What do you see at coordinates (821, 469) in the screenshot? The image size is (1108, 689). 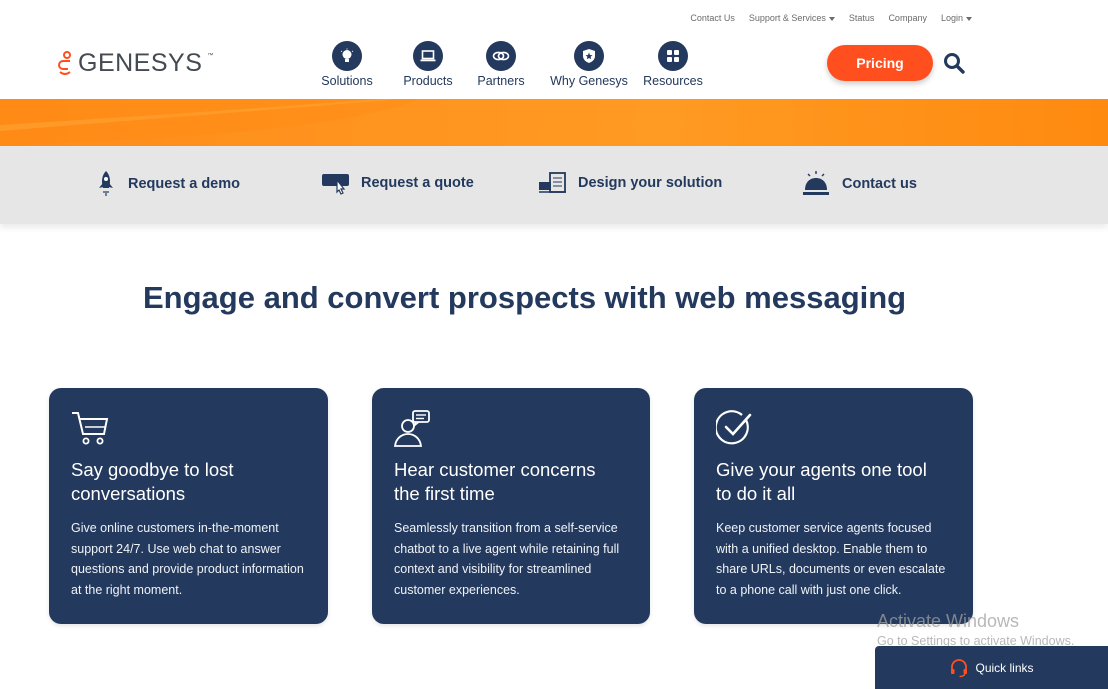 I see `card-title-line1: Give your agents one tool` at bounding box center [821, 469].